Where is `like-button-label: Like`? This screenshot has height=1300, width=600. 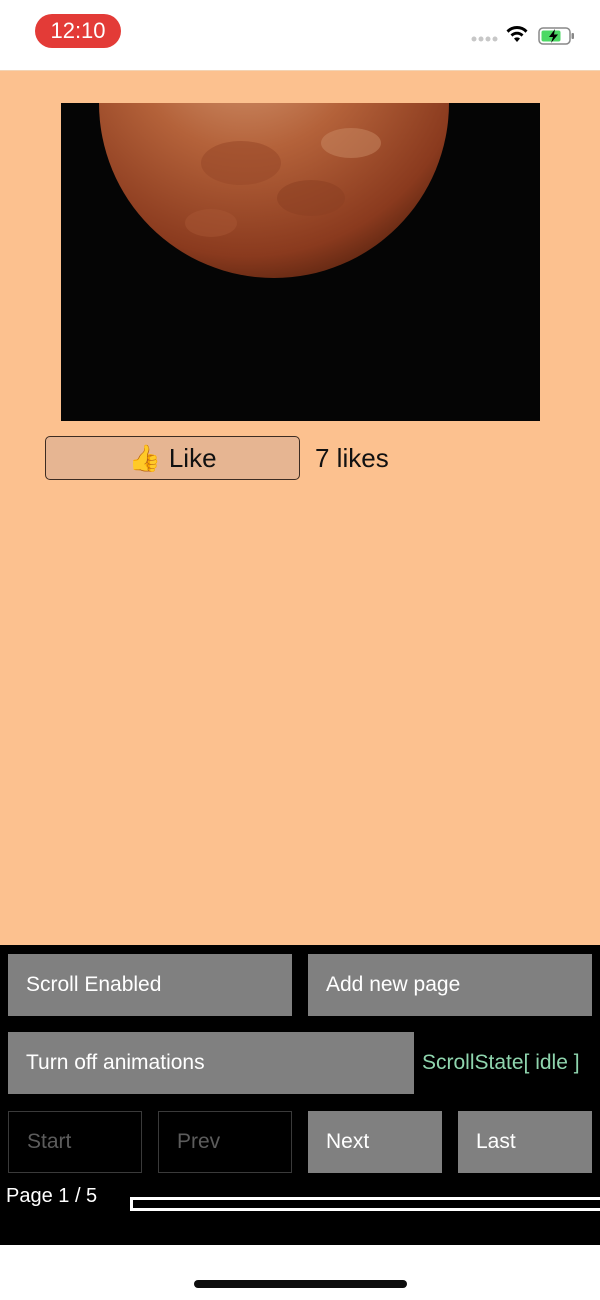
like-button-label: Like is located at coordinates (192, 457).